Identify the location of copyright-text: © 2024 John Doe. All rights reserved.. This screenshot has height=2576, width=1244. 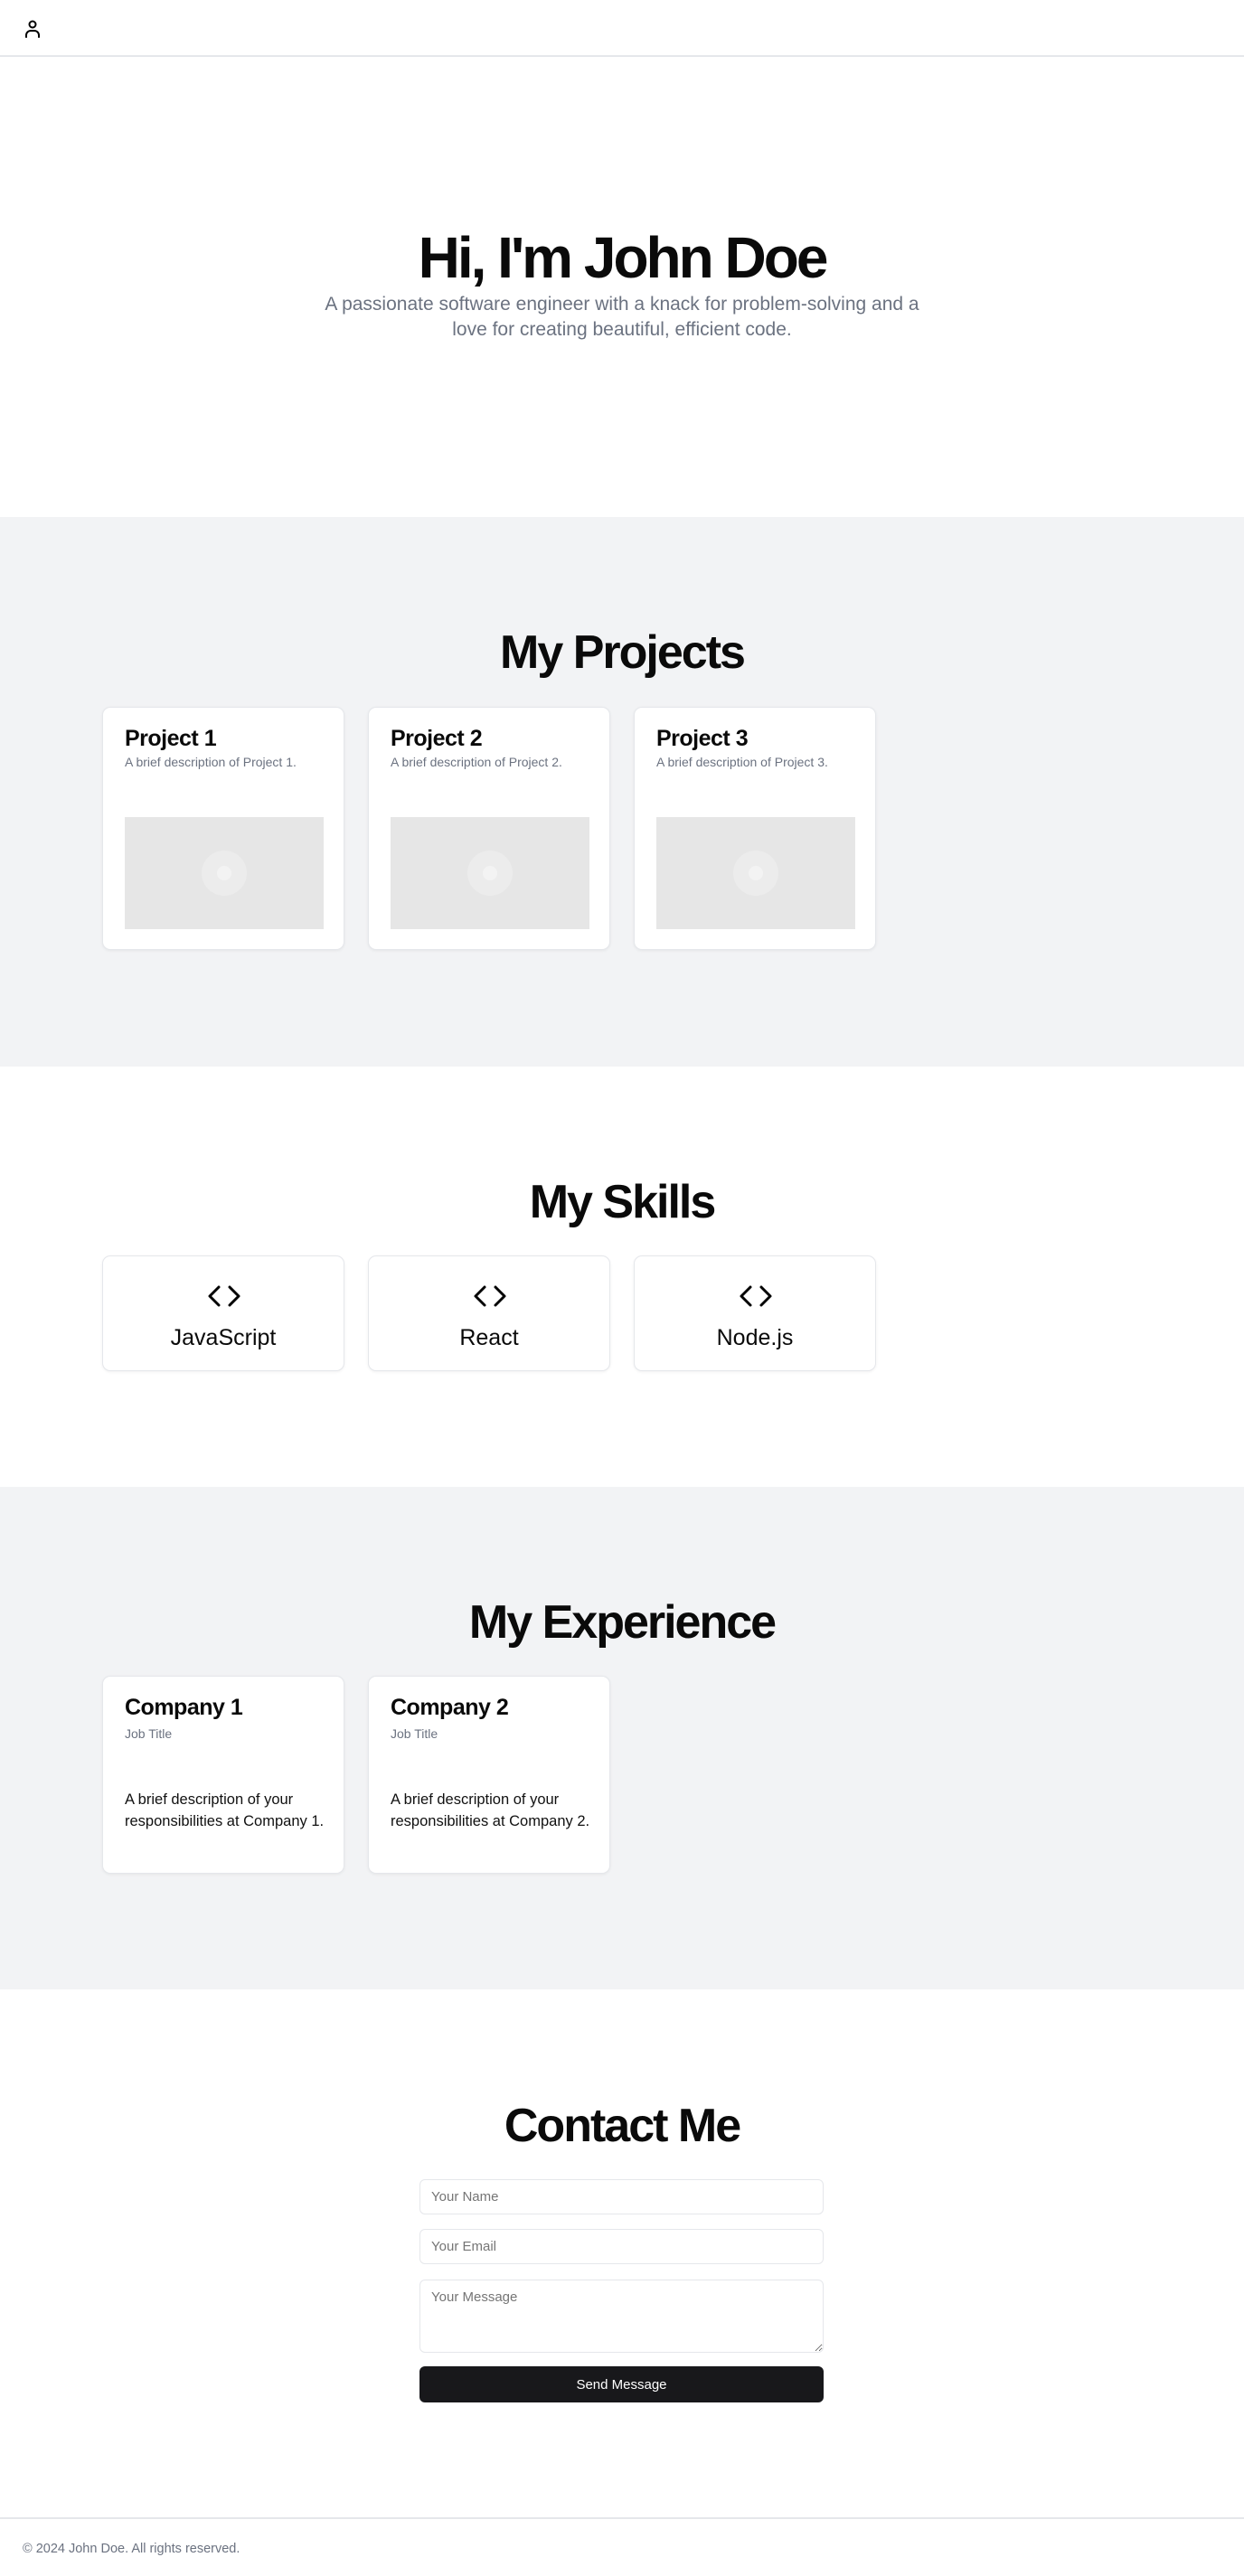
(131, 2549).